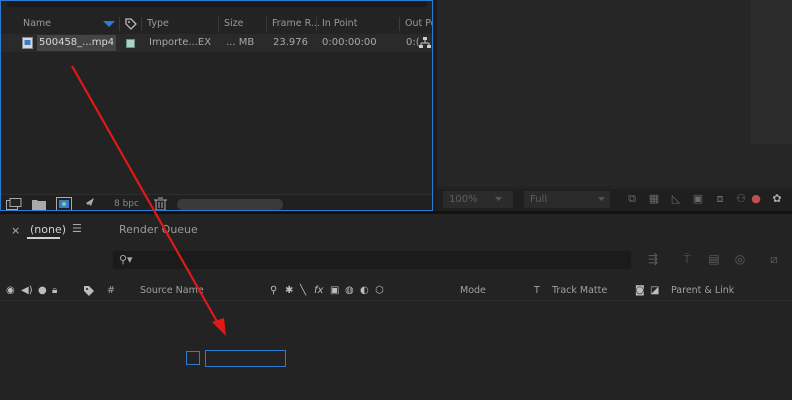 Image resolution: width=792 pixels, height=400 pixels. Describe the element at coordinates (76, 43) in the screenshot. I see `item-name: 500458_...mp4` at that location.